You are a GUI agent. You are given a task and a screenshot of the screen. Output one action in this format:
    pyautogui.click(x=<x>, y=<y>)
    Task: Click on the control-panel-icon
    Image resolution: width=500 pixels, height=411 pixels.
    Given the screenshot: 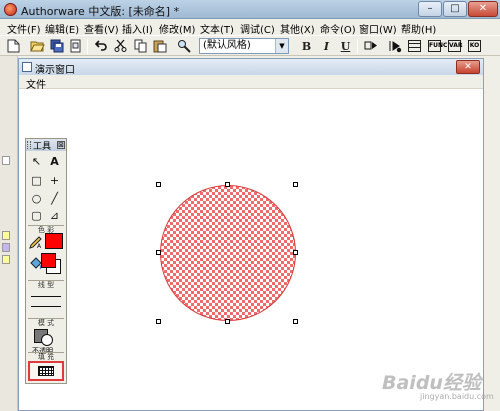 What is the action you would take?
    pyautogui.click(x=414, y=46)
    